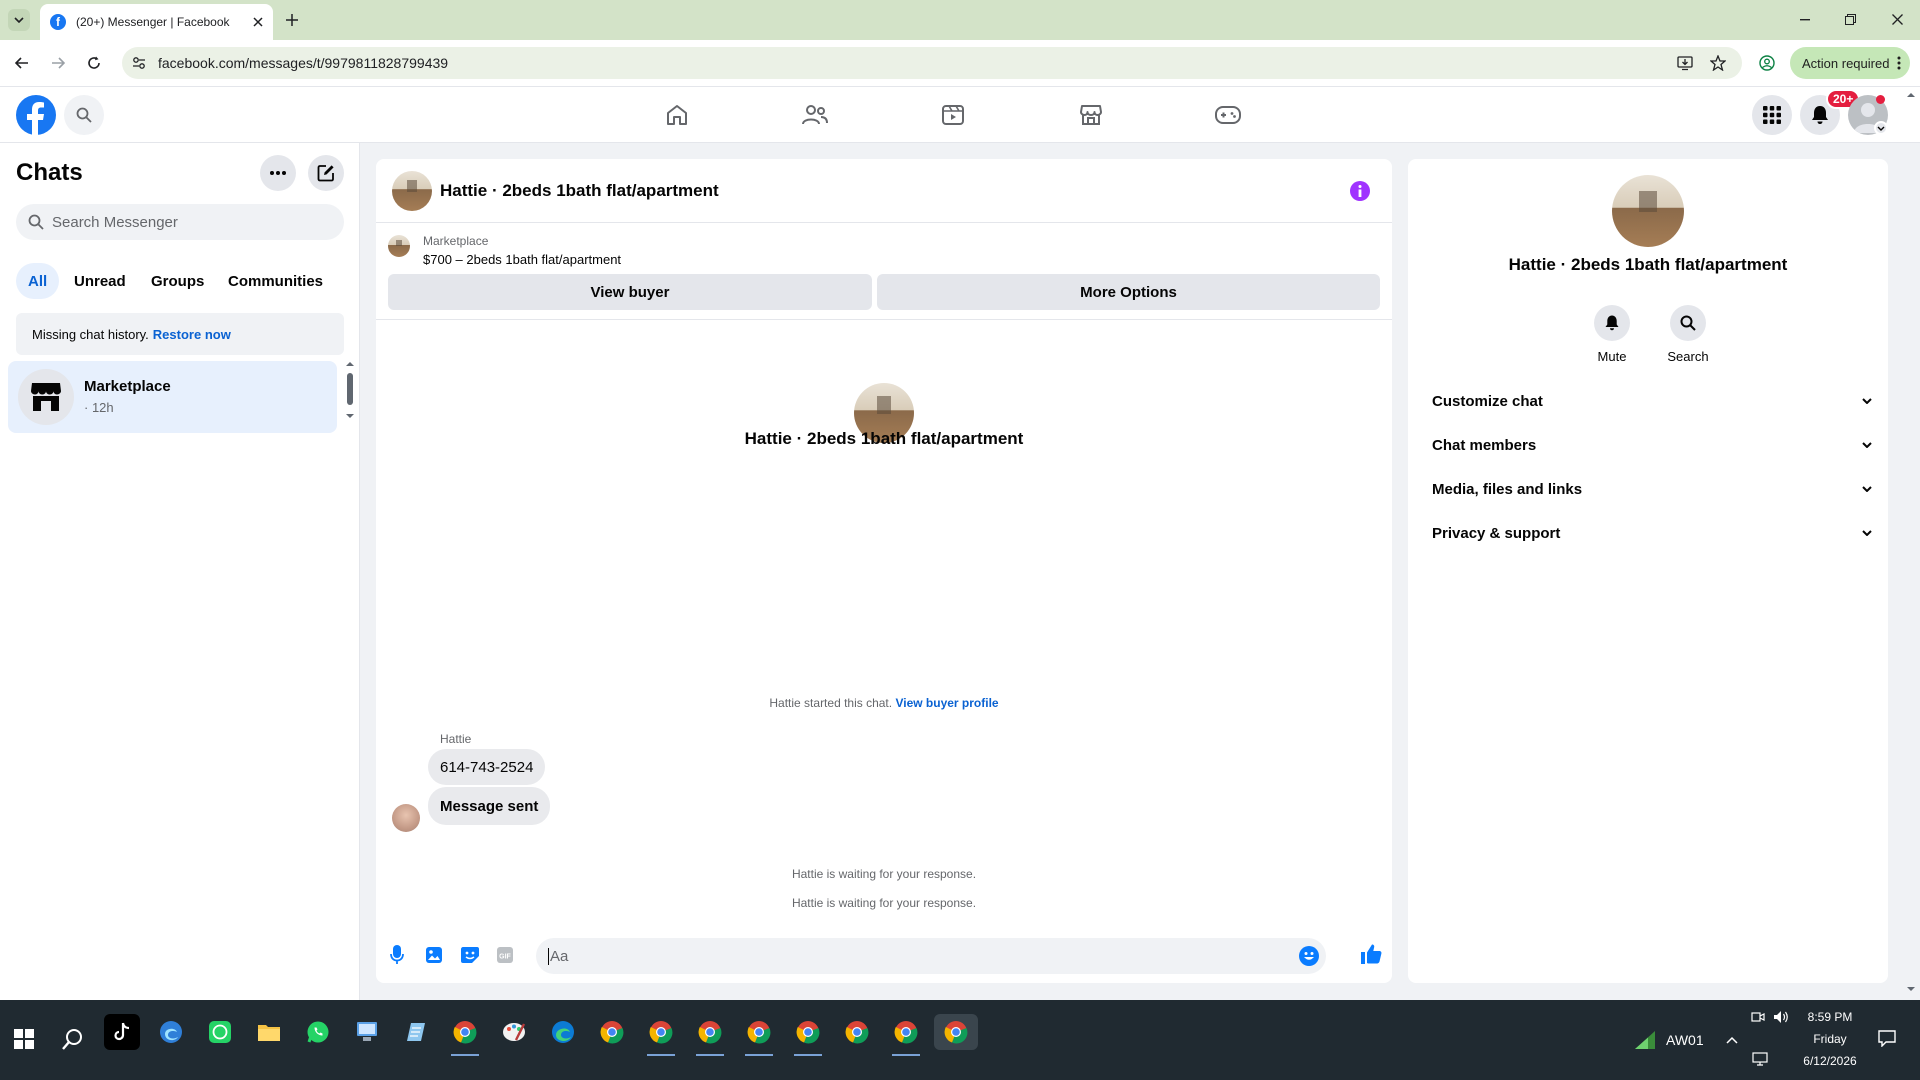  I want to click on nav-home, so click(677, 115).